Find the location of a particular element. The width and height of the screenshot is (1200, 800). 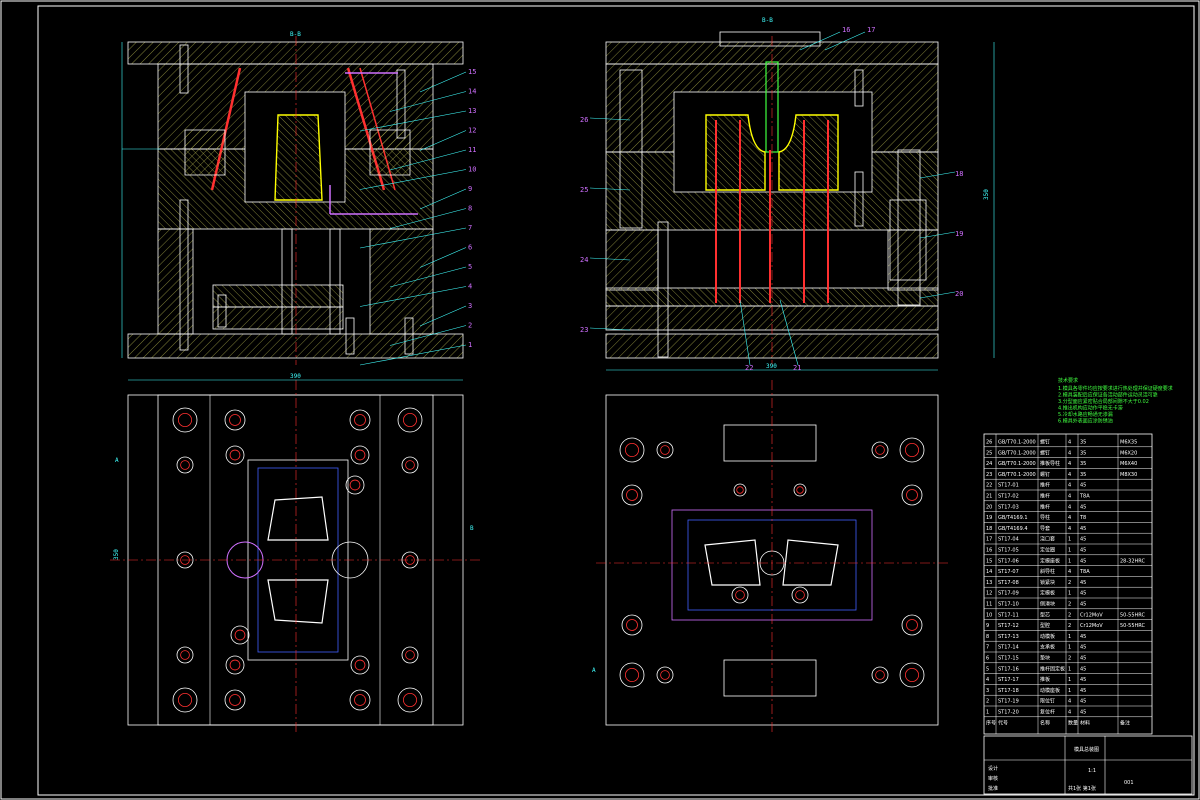

bom-cell-name: 锁紧块 is located at coordinates (1047, 582).